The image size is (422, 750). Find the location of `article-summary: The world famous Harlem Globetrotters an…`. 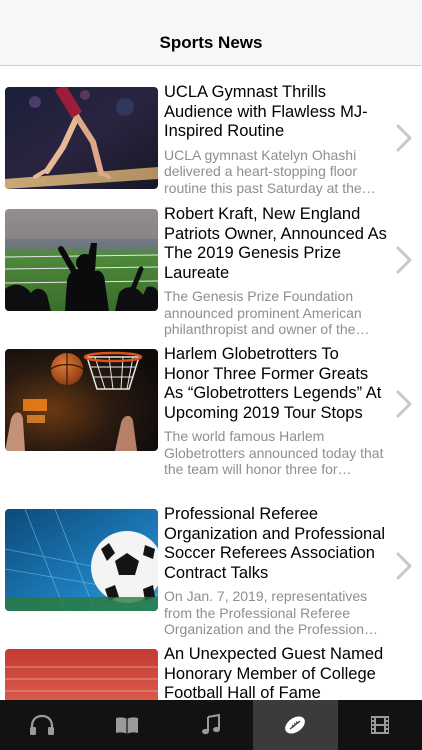

article-summary: The world famous Harlem Globetrotters an… is located at coordinates (274, 452).